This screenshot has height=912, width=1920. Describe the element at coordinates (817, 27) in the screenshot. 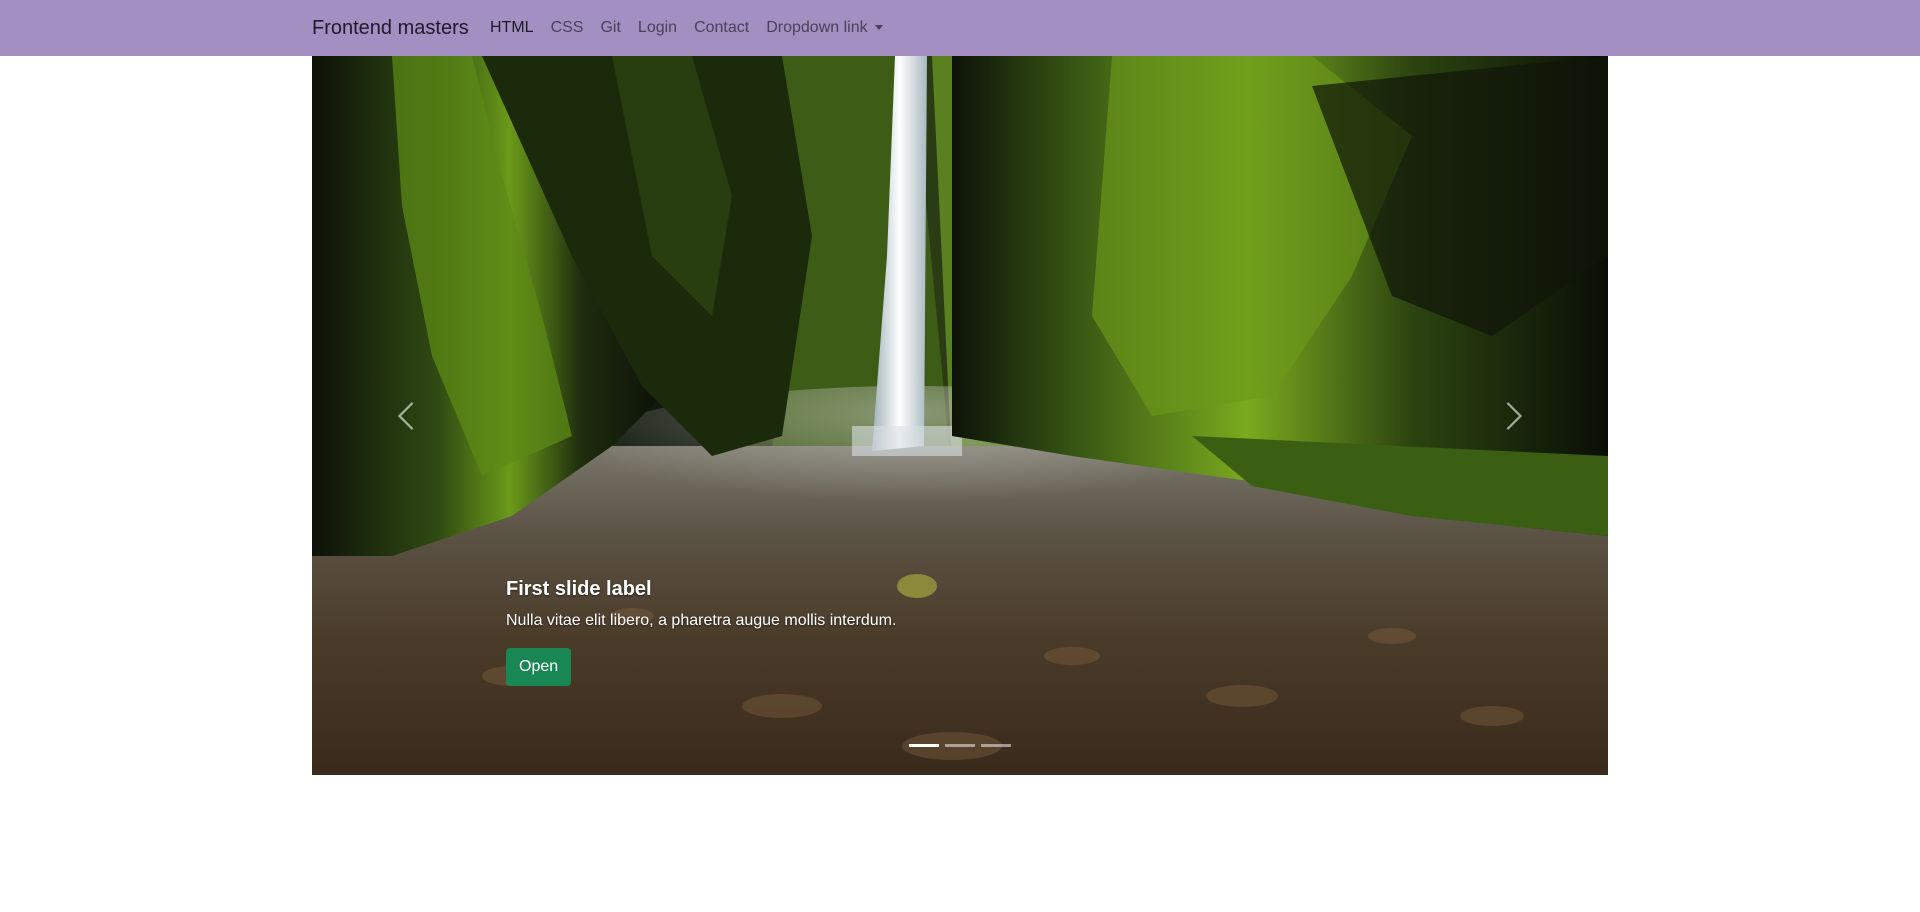

I see `dropdown-label: Dropdown link` at that location.